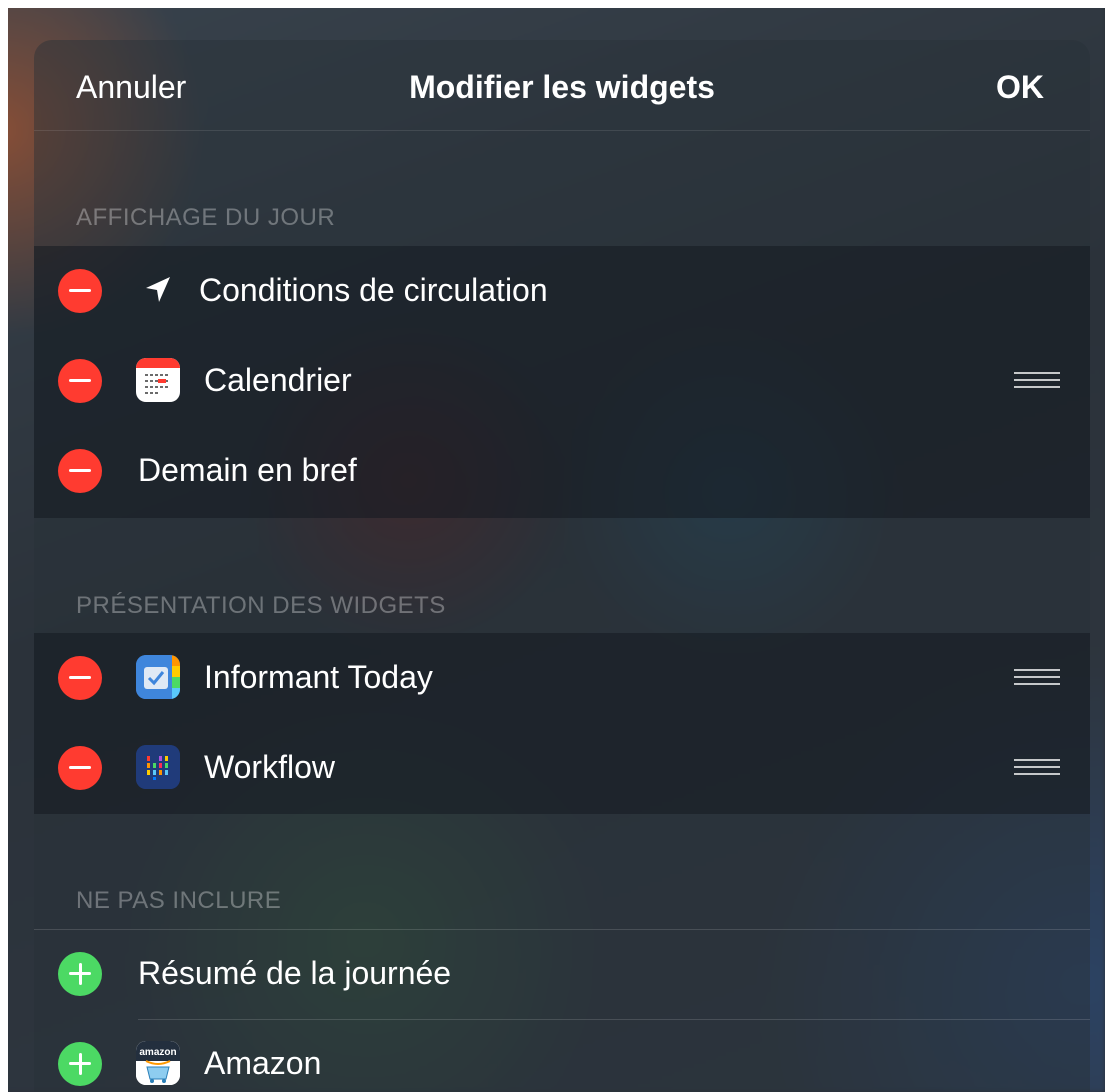 The image size is (1105, 1092). What do you see at coordinates (562, 768) in the screenshot?
I see `list-item-workflow: Workflow` at bounding box center [562, 768].